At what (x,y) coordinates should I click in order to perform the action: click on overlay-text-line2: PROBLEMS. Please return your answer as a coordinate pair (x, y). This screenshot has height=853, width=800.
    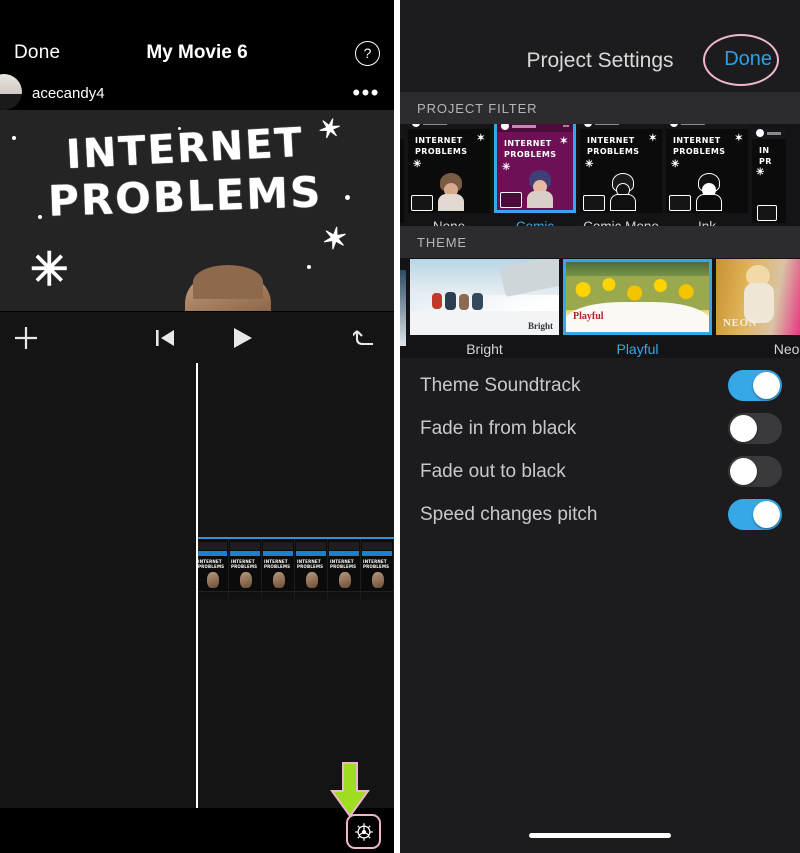
    Looking at the image, I should click on (185, 196).